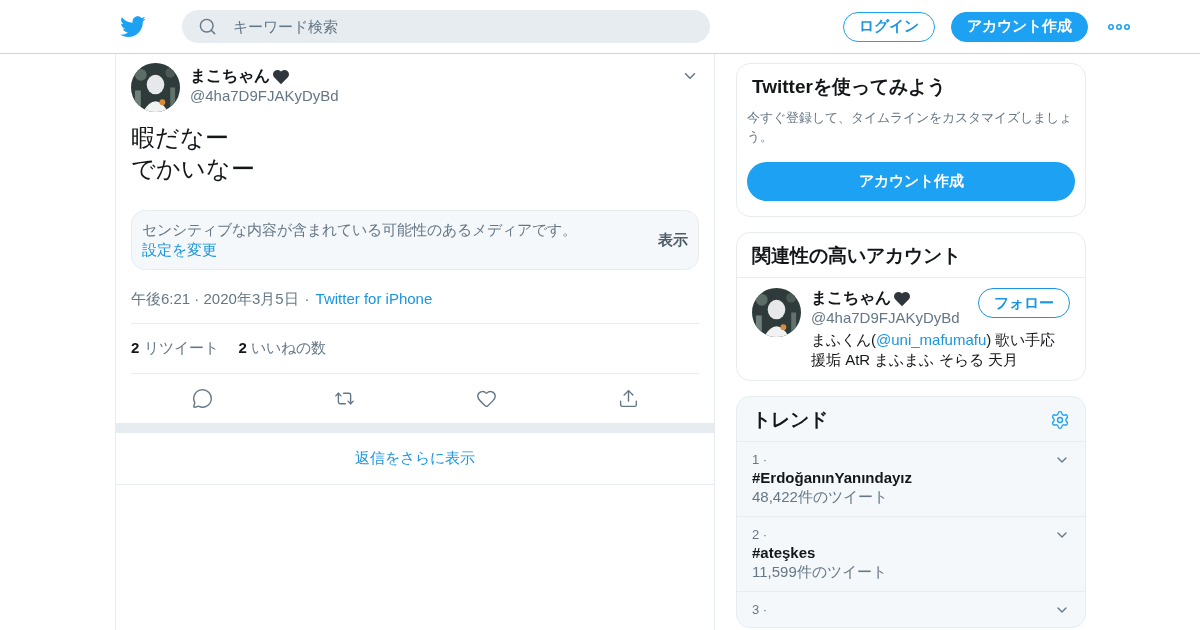 This screenshot has height=630, width=1200. What do you see at coordinates (849, 87) in the screenshot?
I see `card-title: Twitterを使ってみよう` at bounding box center [849, 87].